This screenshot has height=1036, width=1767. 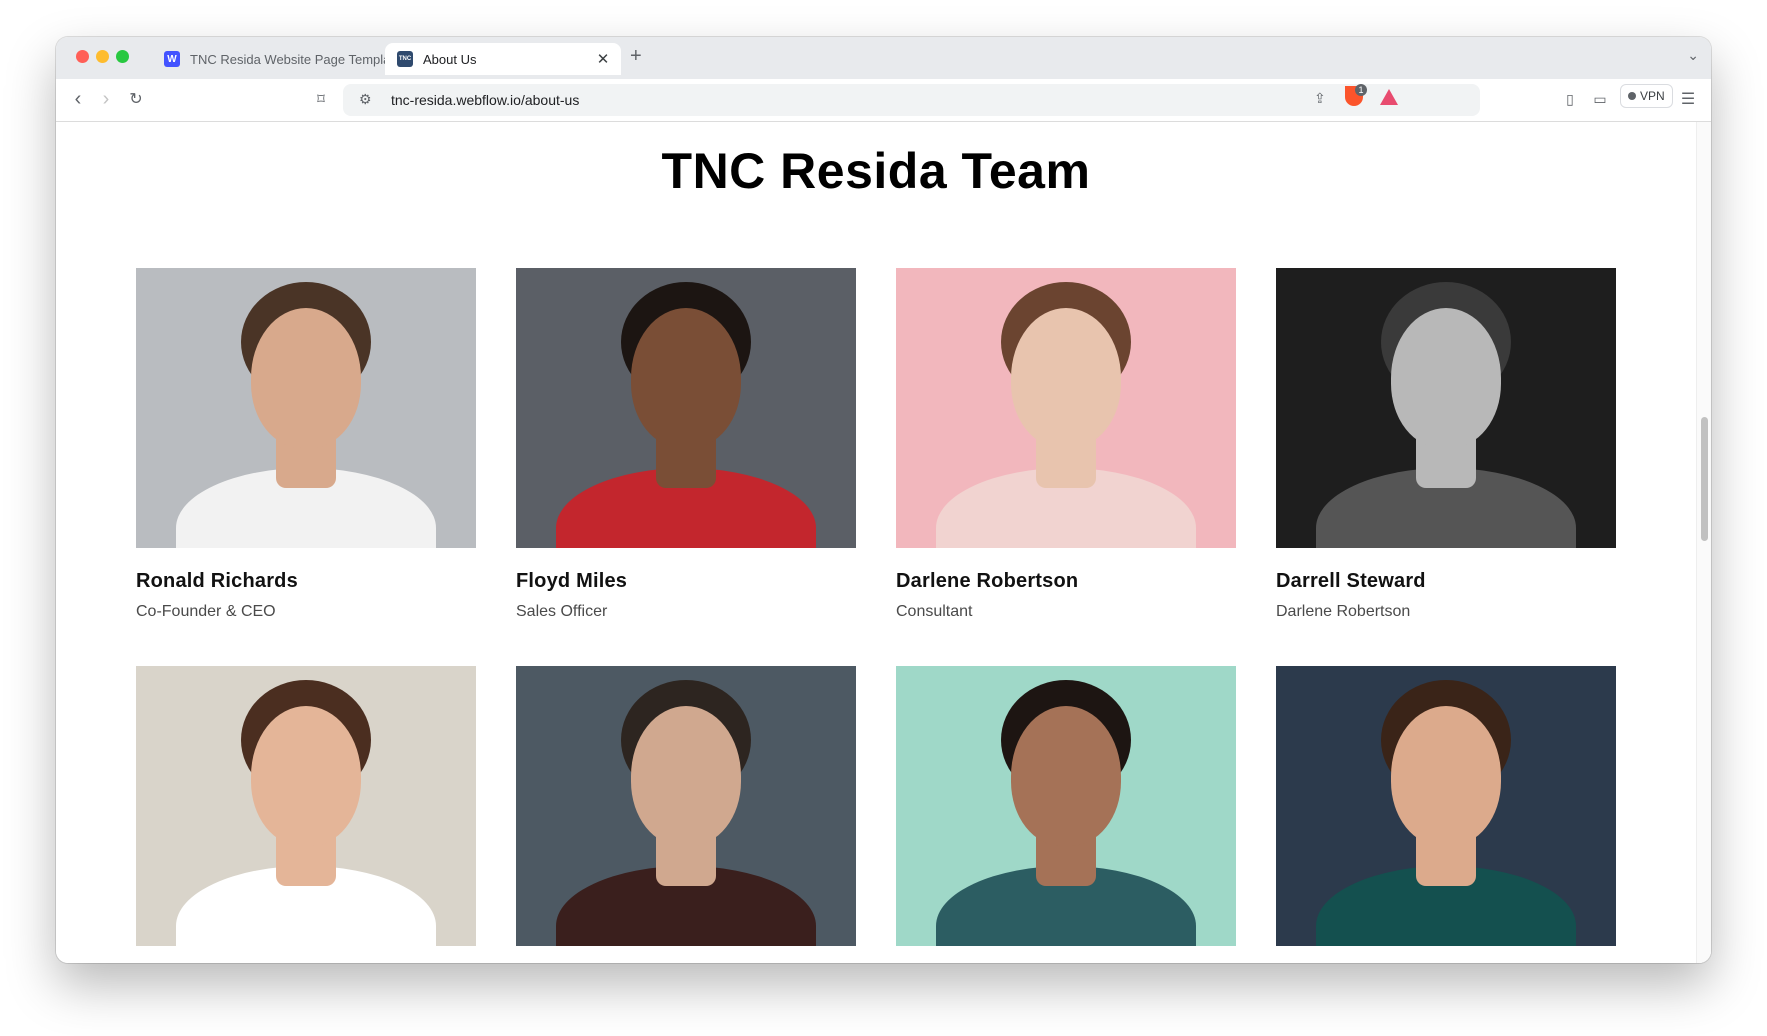 I want to click on scrollbar-thumb, so click(x=1704, y=479).